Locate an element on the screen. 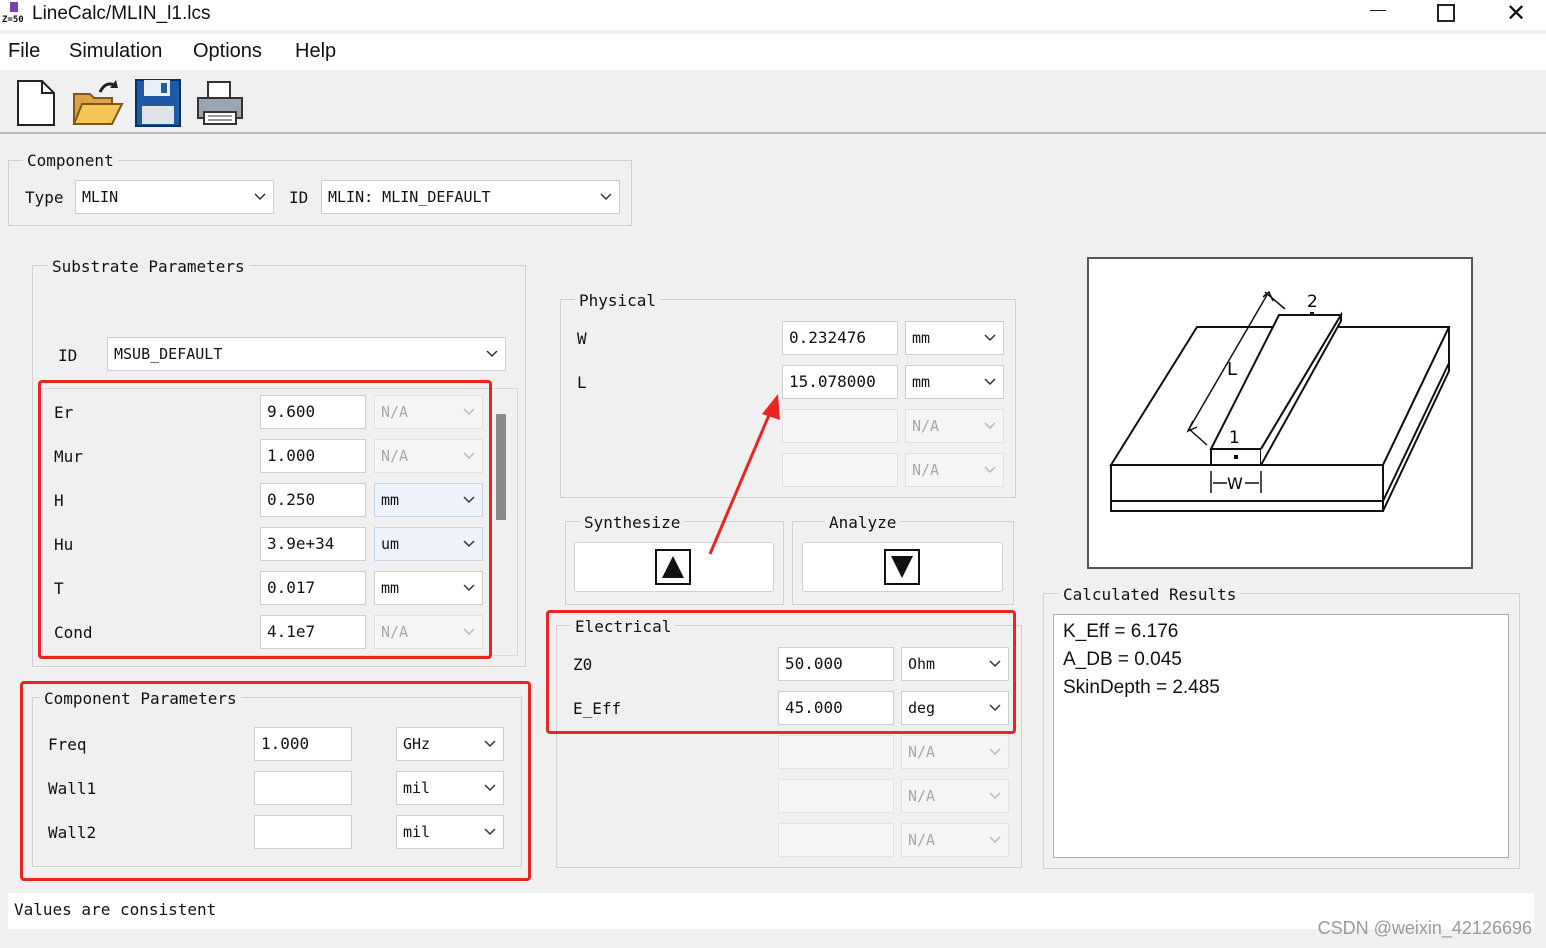  arrow-up-icon is located at coordinates (673, 567).